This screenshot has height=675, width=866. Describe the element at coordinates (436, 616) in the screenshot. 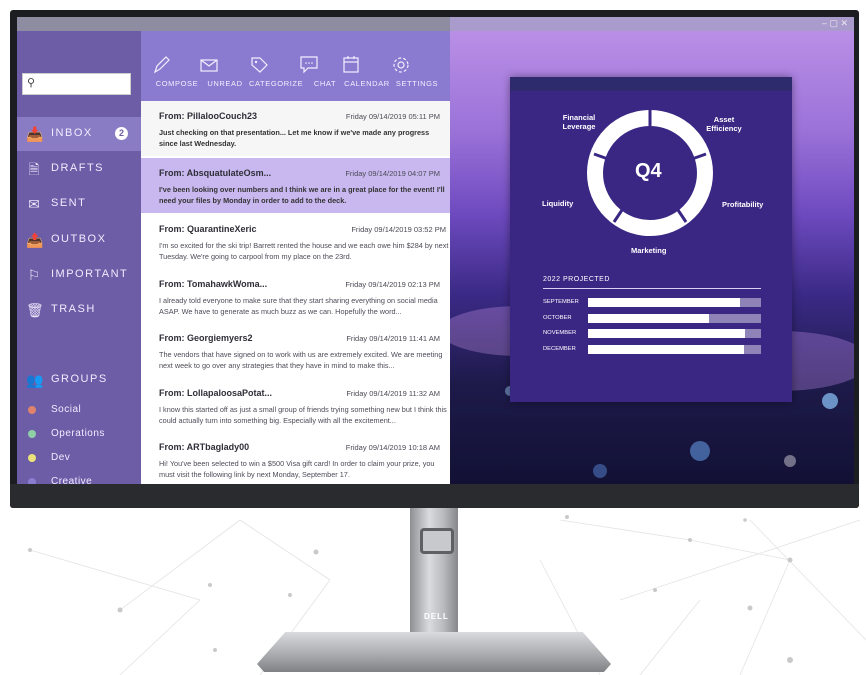

I see `brand-logo: DELL` at that location.